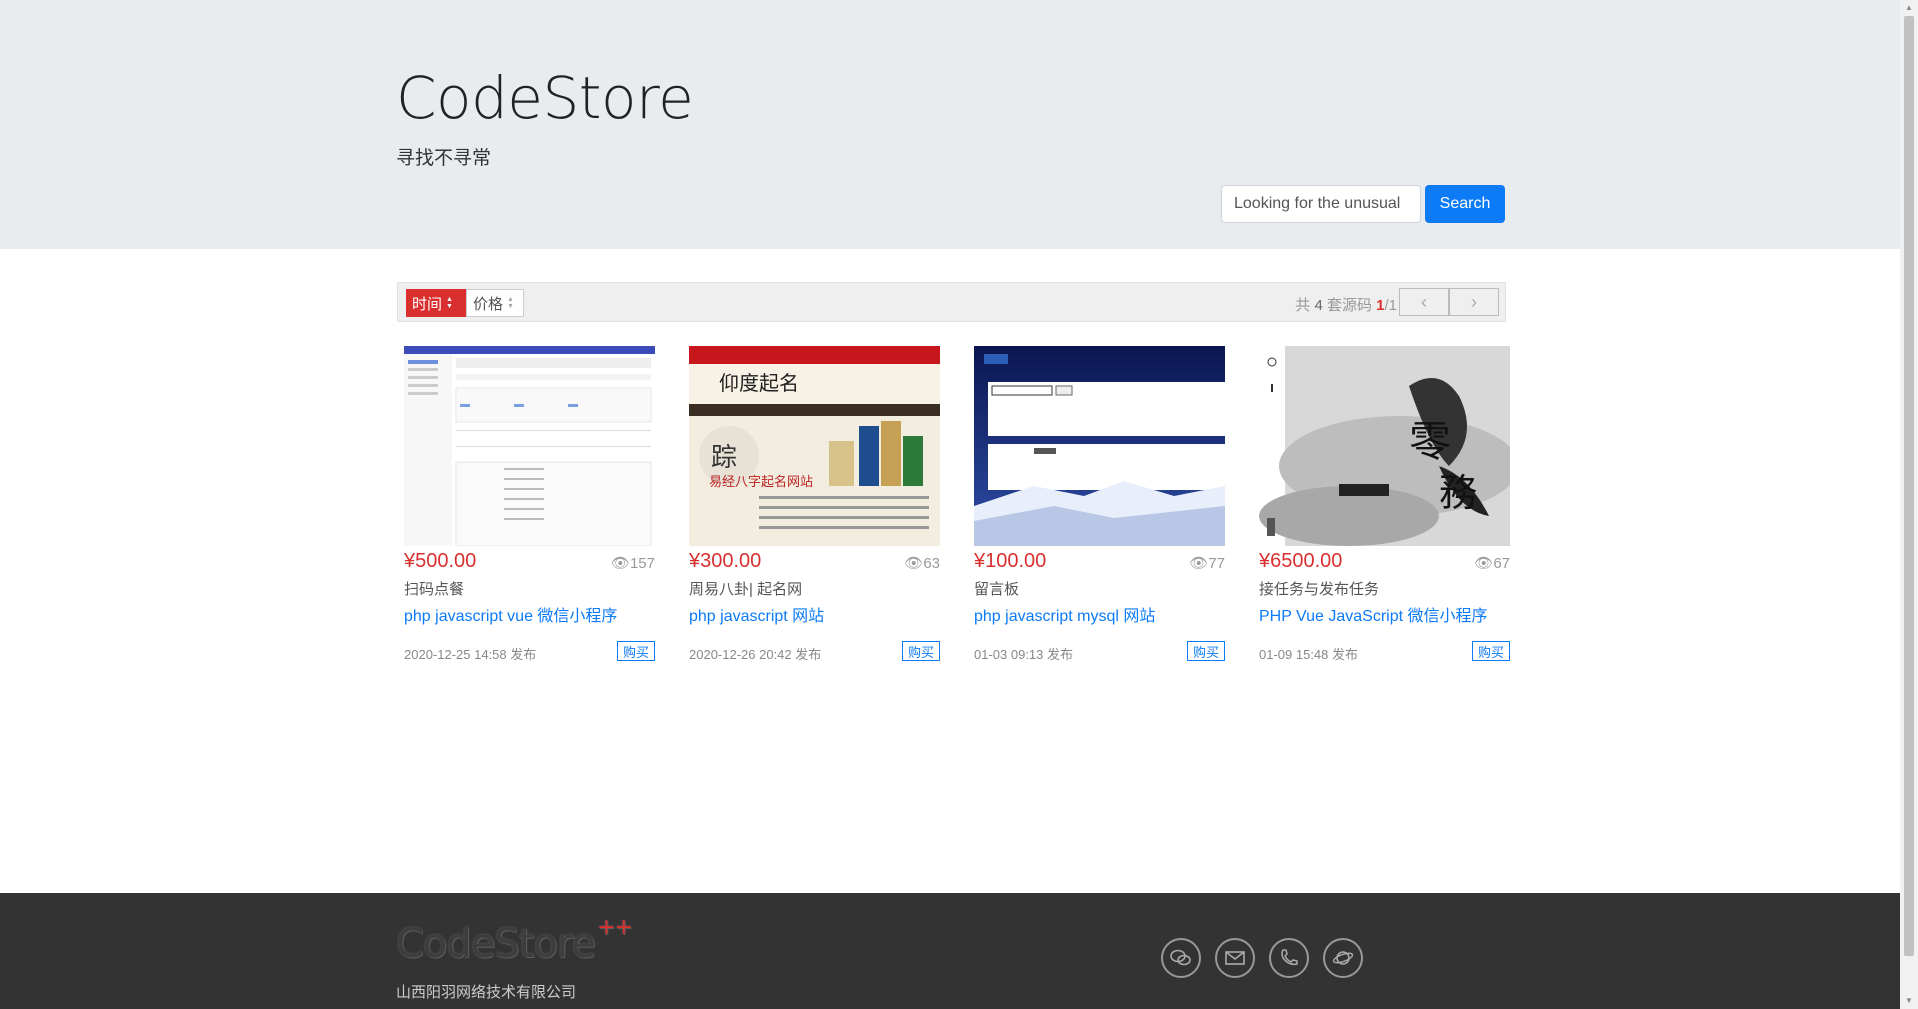 This screenshot has height=1009, width=1918. I want to click on view-count-value: 67, so click(1501, 563).